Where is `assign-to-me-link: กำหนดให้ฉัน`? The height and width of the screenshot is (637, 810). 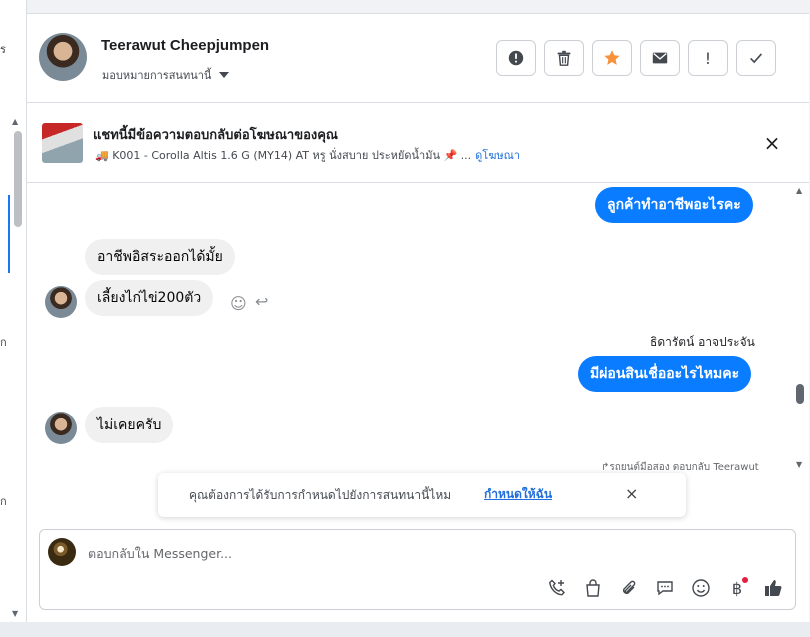 assign-to-me-link: กำหนดให้ฉัน is located at coordinates (518, 494).